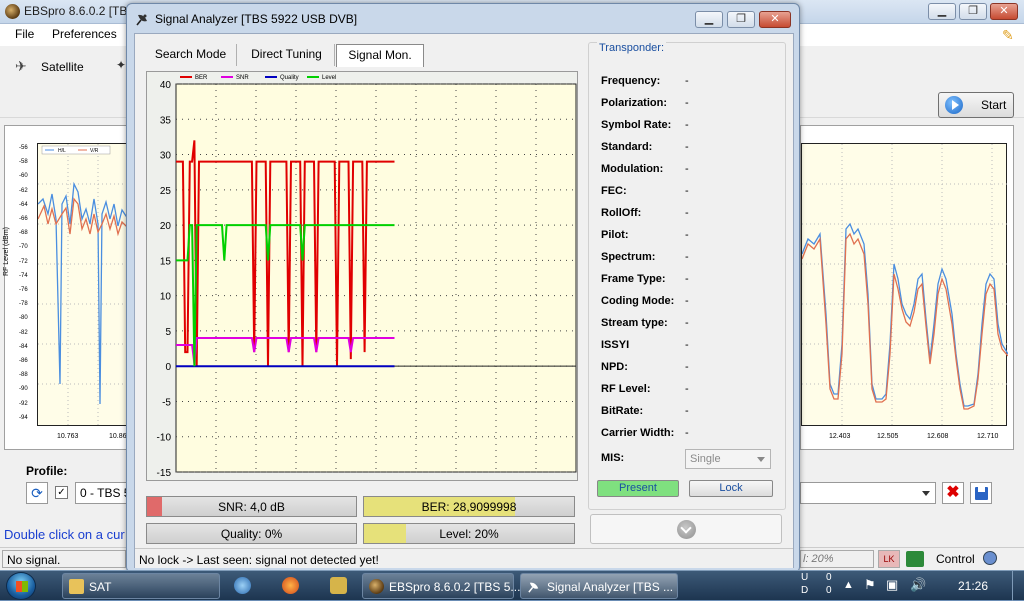 The width and height of the screenshot is (1024, 601). What do you see at coordinates (709, 19) in the screenshot?
I see `dialog-minimize-button: ▁` at bounding box center [709, 19].